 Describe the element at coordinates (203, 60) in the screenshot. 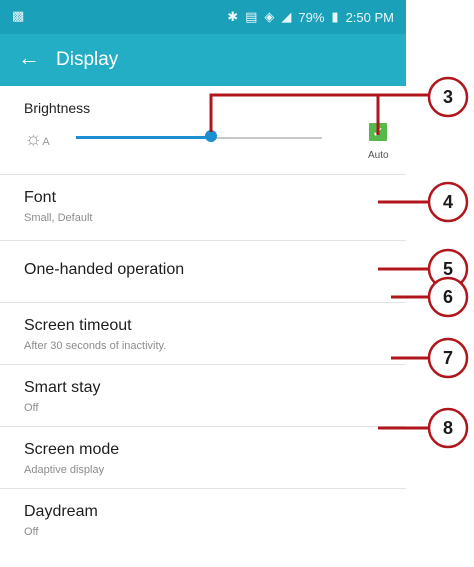

I see `app-bar: ← Display` at that location.